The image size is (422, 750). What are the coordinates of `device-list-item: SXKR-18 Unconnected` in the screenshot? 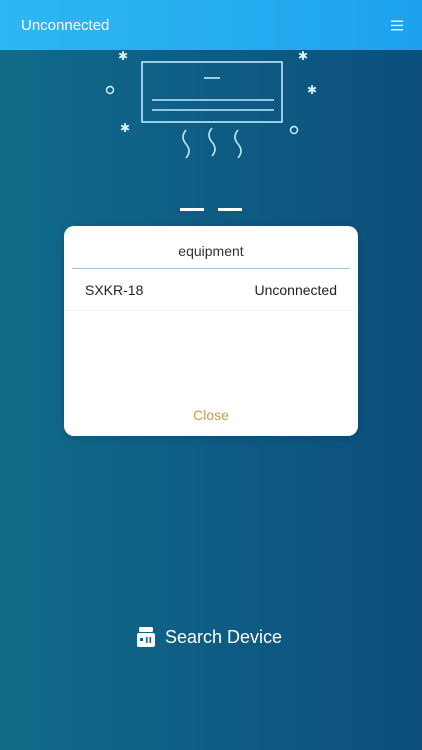 It's located at (211, 290).